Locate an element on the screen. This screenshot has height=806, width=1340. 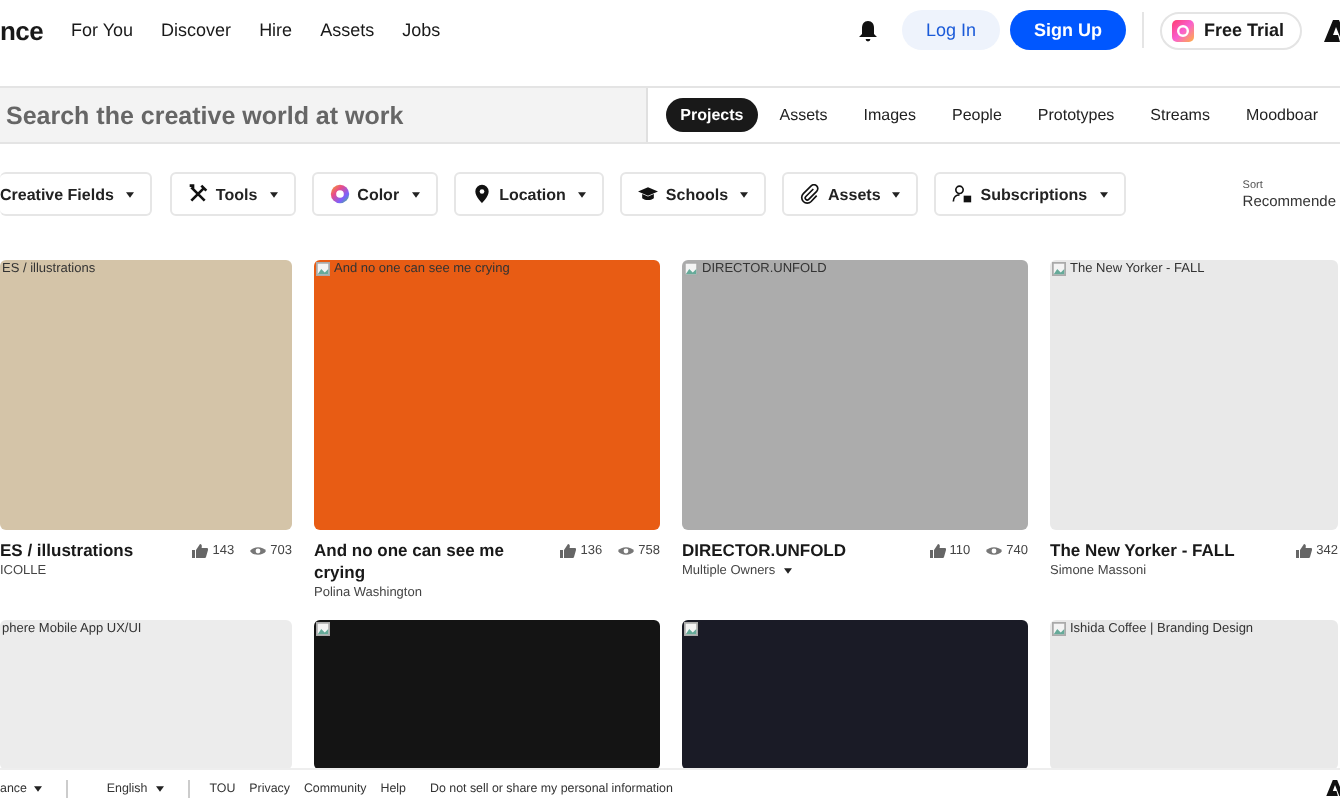
graduation-cap-icon is located at coordinates (647, 194).